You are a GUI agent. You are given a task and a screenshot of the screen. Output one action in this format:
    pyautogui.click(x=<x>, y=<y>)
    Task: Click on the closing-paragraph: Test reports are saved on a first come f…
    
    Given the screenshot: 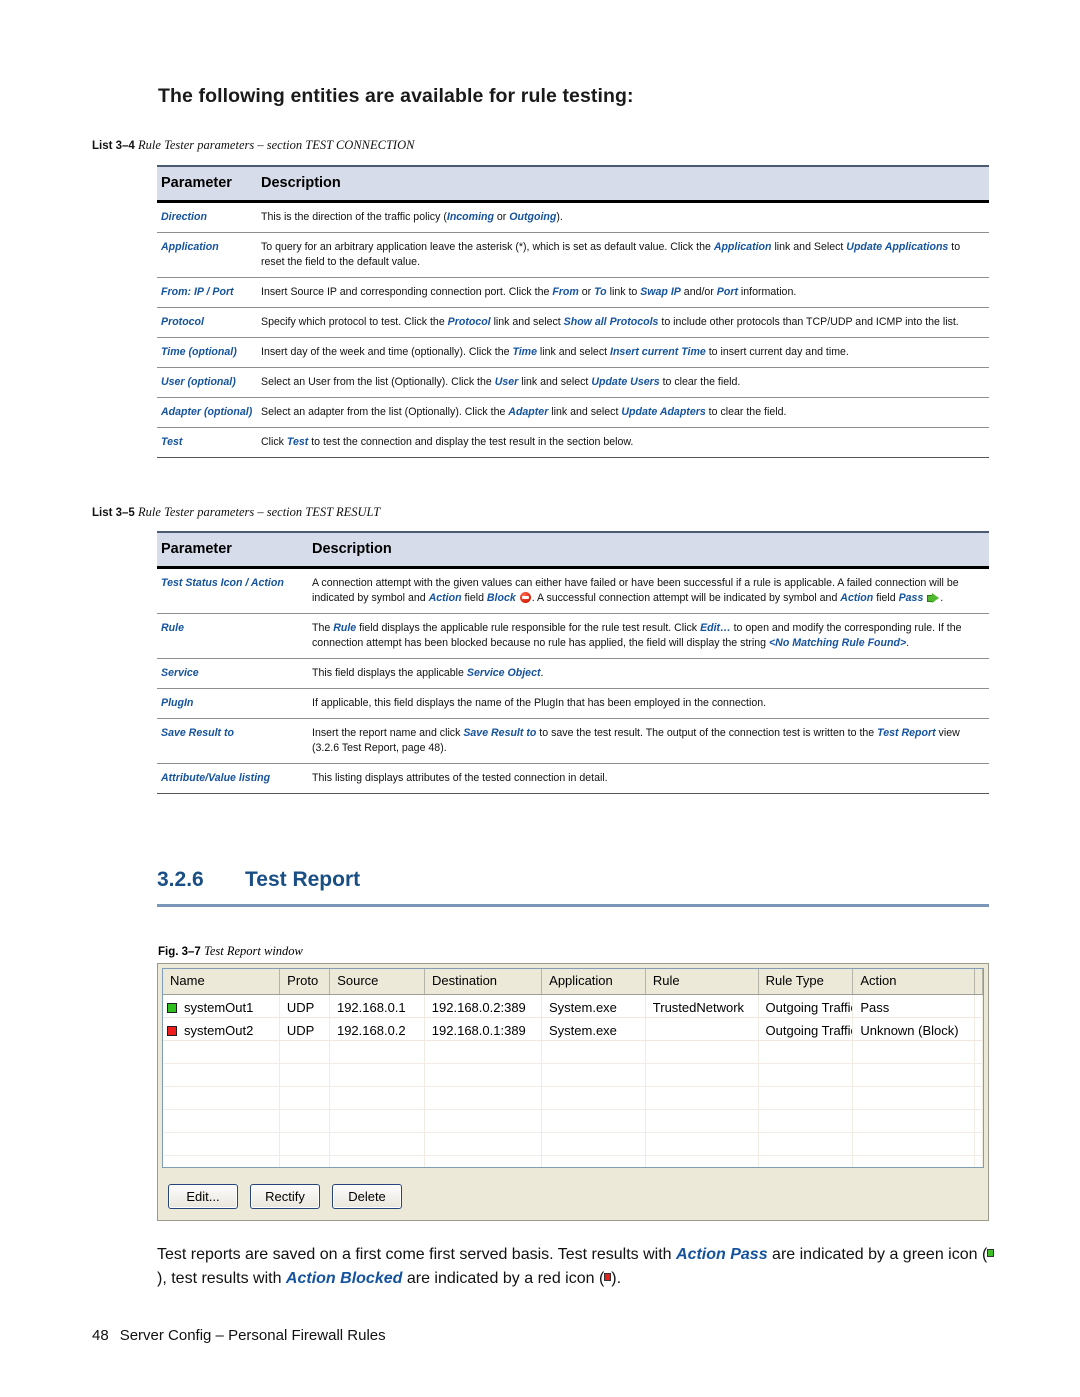 What is the action you would take?
    pyautogui.click(x=576, y=1267)
    